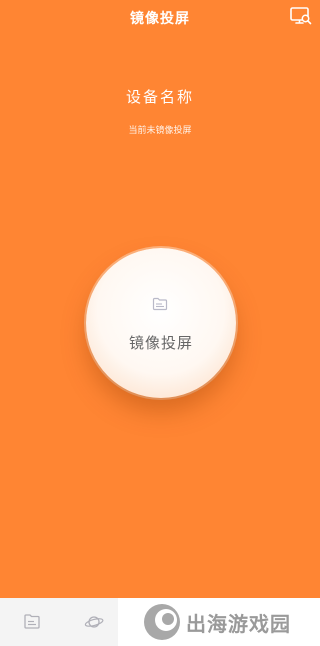 The width and height of the screenshot is (320, 646). Describe the element at coordinates (162, 622) in the screenshot. I see `logo-icon` at that location.